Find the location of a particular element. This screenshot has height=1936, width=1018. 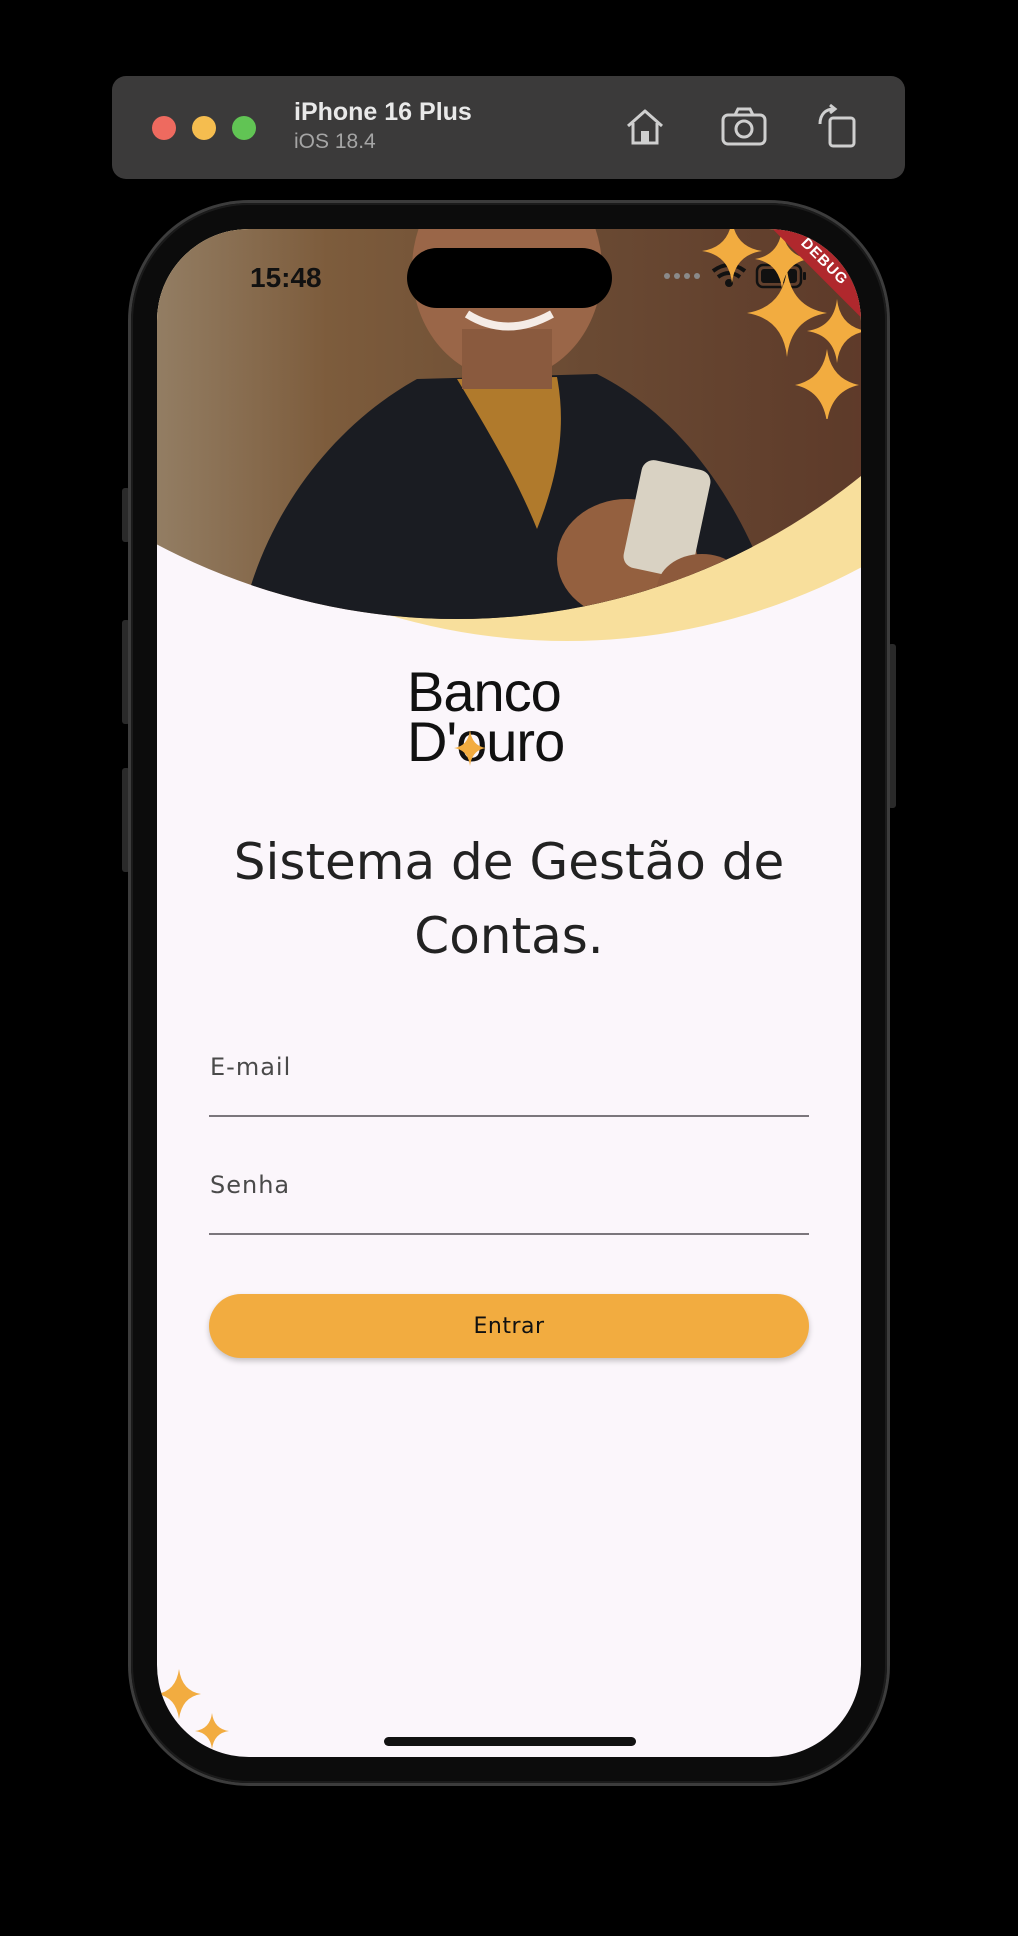

rotate-icon is located at coordinates (837, 125).